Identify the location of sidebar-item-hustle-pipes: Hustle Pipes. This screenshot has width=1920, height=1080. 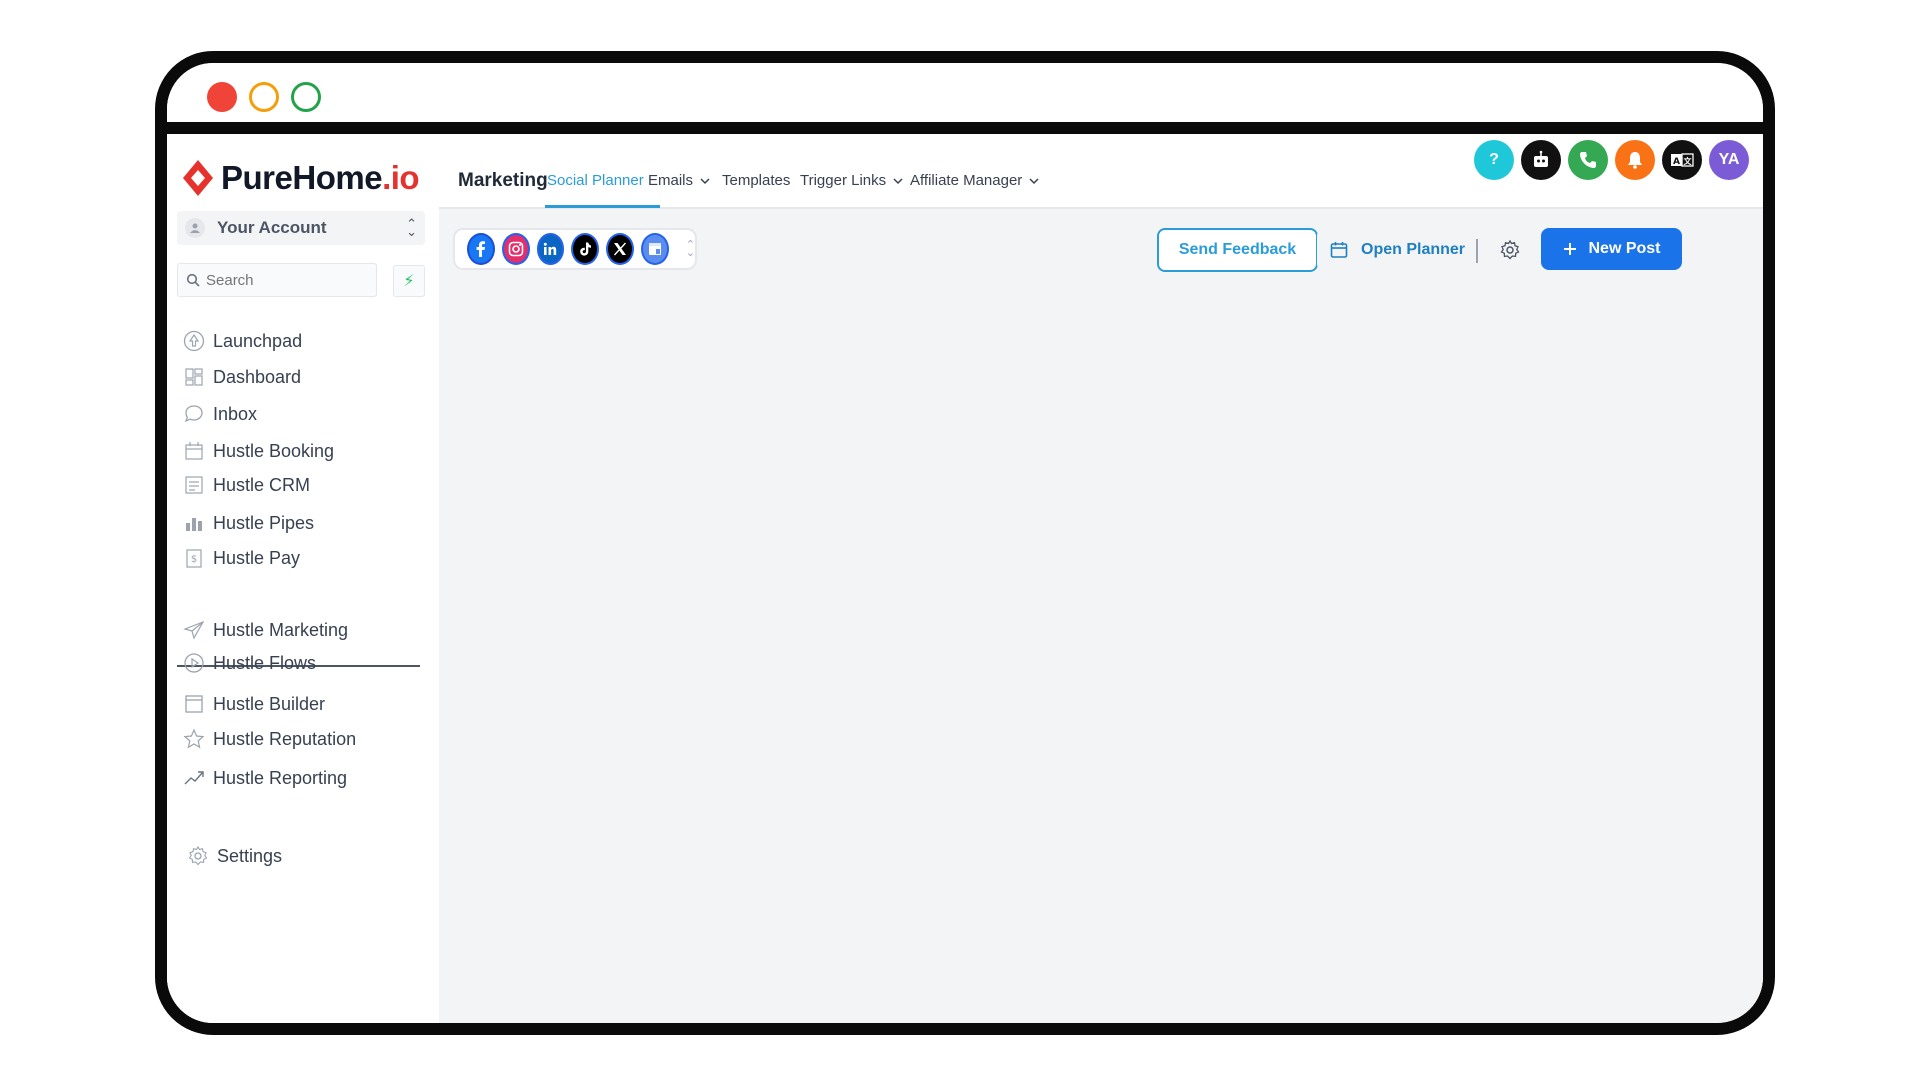
(248, 523).